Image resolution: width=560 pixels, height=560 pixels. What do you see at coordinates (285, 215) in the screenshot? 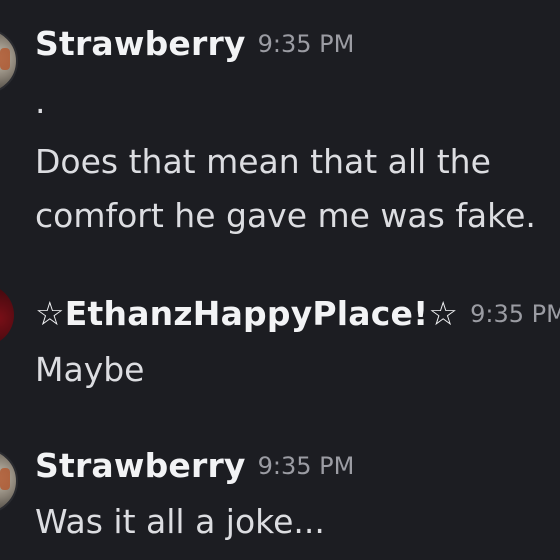
I see `message-text: comfort he gave me was fake.` at bounding box center [285, 215].